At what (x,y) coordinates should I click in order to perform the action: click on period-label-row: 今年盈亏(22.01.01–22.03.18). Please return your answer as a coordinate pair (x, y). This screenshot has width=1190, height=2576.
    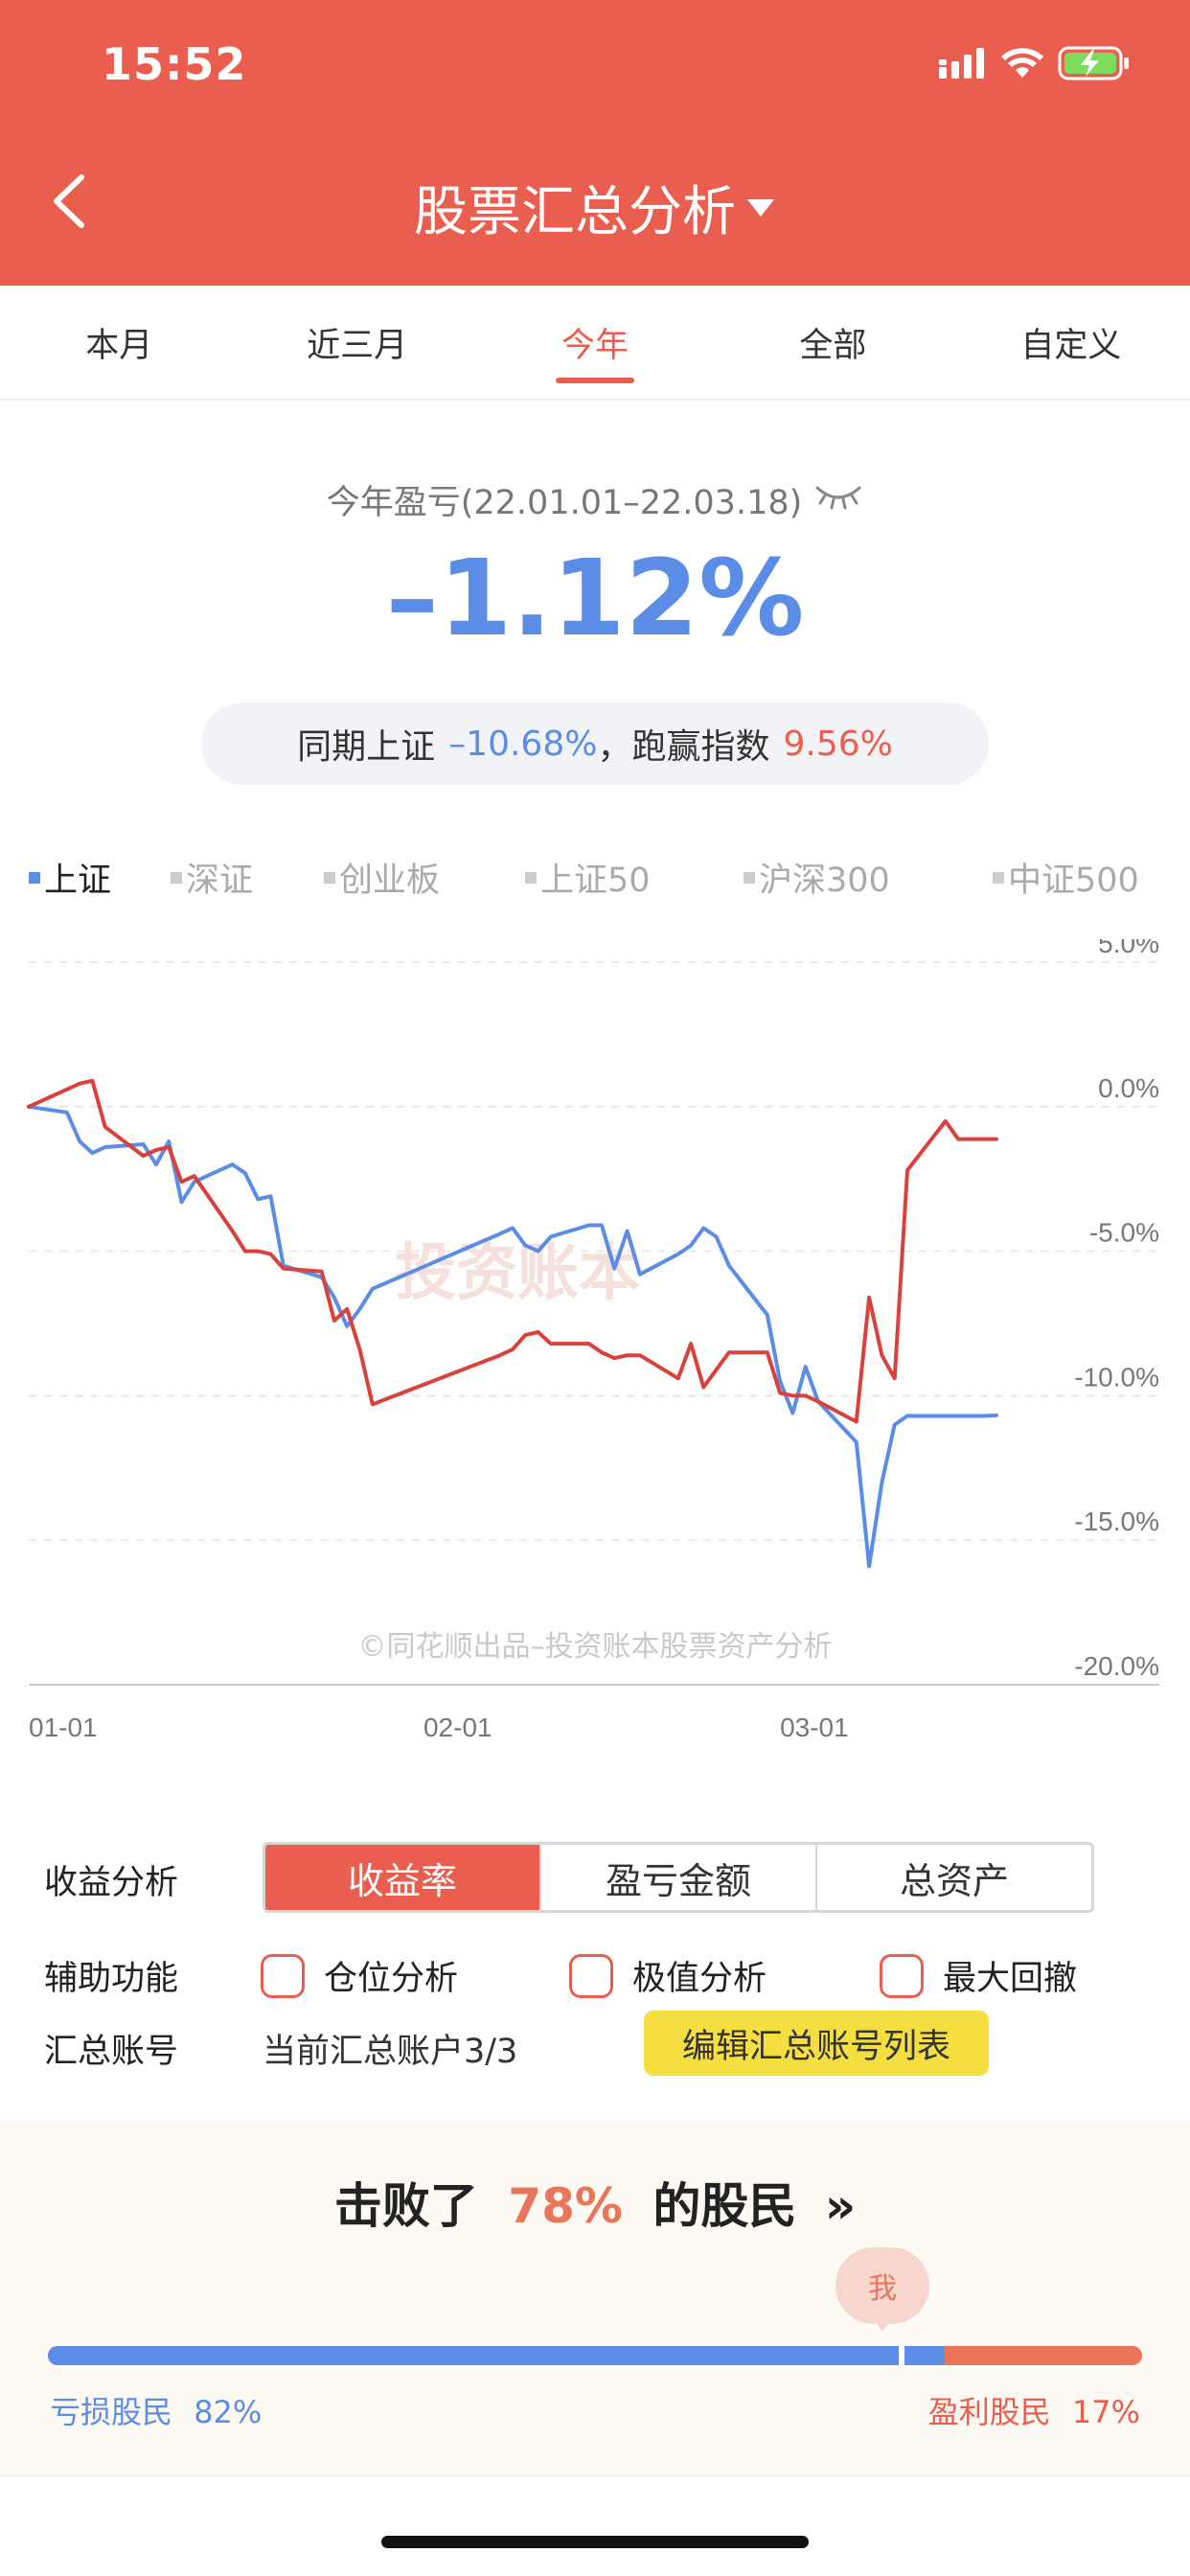
    Looking at the image, I should click on (595, 499).